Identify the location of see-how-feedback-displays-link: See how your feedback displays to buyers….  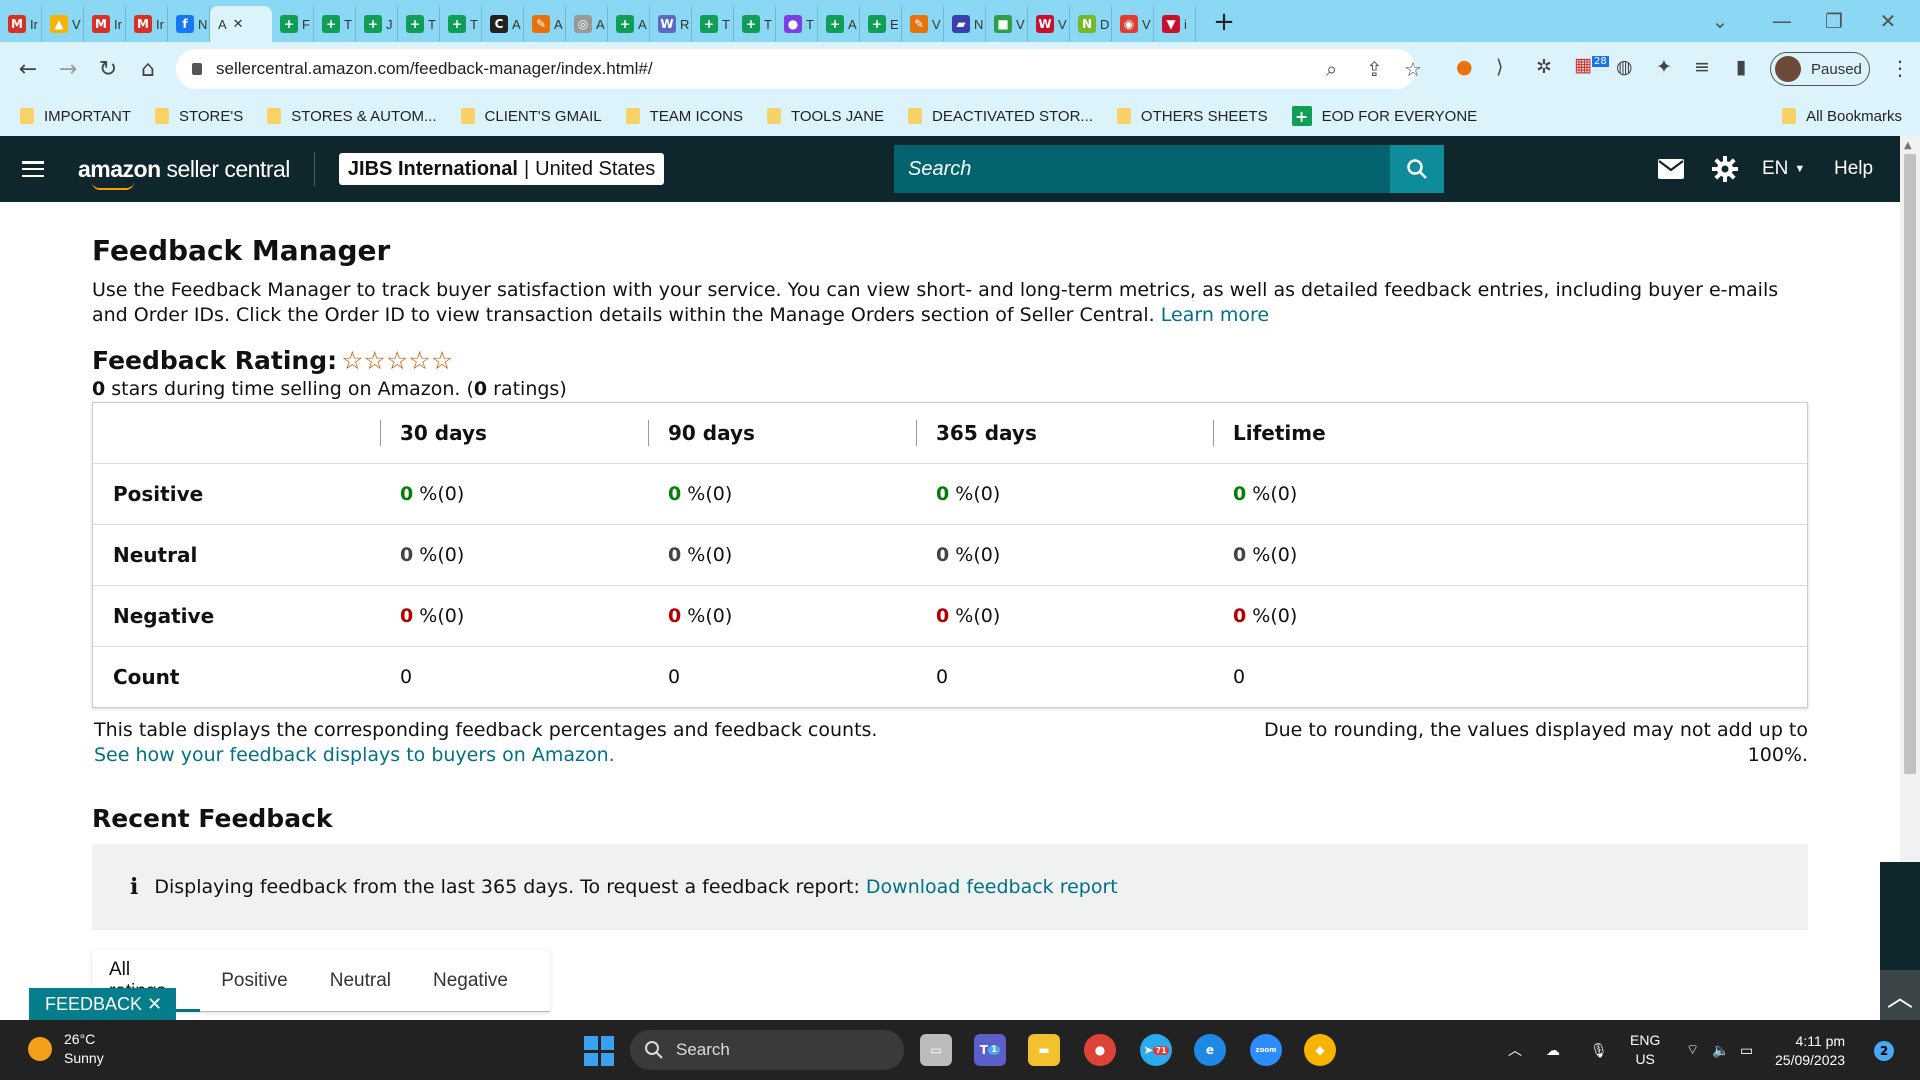
(354, 755).